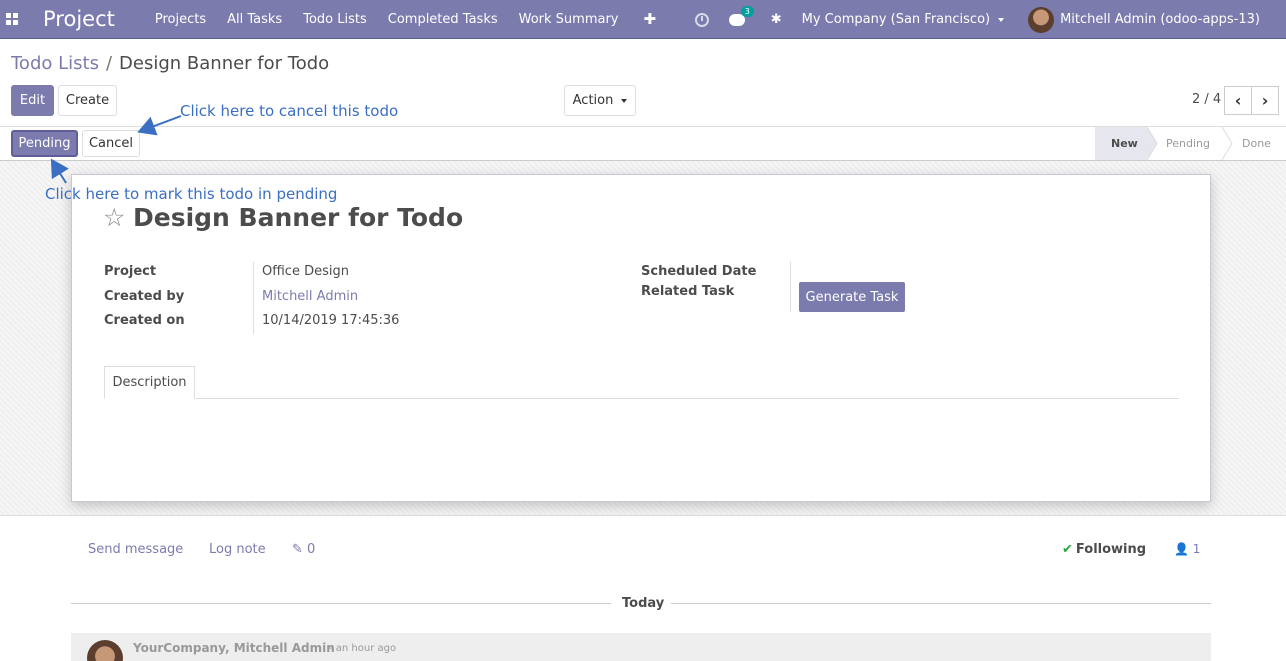 This screenshot has height=661, width=1286. Describe the element at coordinates (298, 217) in the screenshot. I see `todo-title: Design Banner for Todo` at that location.